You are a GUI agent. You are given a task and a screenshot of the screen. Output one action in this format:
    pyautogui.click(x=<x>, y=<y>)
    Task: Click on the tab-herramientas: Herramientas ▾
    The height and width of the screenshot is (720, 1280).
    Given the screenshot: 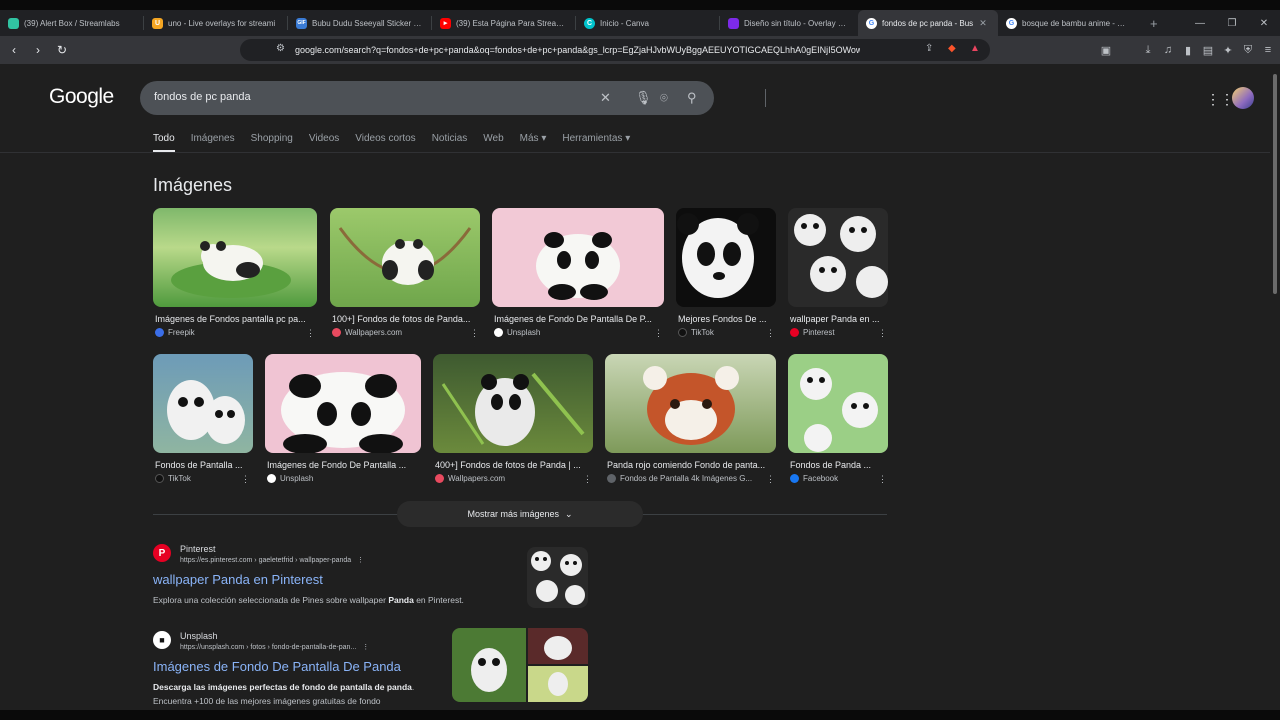 What is the action you would take?
    pyautogui.click(x=596, y=142)
    